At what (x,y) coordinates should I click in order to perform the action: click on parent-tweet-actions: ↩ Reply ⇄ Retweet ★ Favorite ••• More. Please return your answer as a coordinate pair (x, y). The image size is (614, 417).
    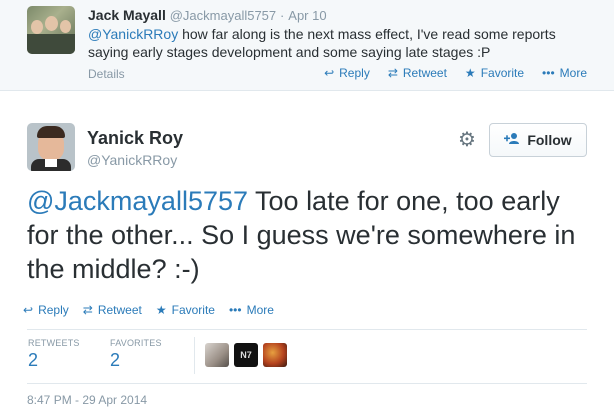
    Looking at the image, I should click on (446, 73).